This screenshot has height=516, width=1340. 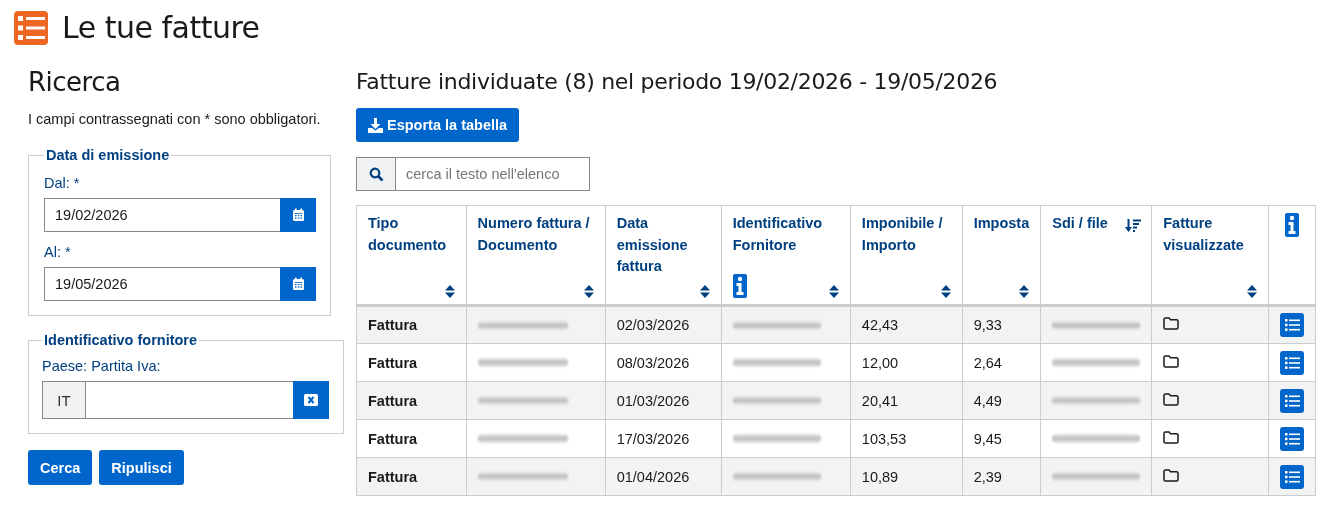 I want to click on table-cell: 2,64, so click(x=1001, y=362).